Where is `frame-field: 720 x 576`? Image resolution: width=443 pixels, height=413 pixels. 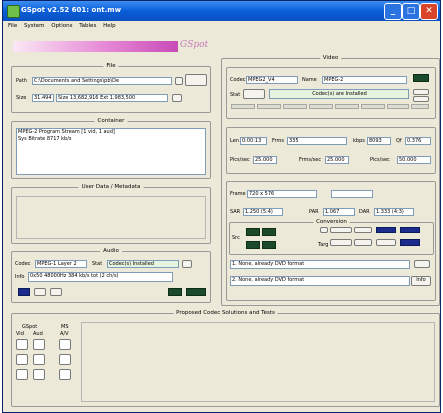 frame-field: 720 x 576 is located at coordinates (282, 194).